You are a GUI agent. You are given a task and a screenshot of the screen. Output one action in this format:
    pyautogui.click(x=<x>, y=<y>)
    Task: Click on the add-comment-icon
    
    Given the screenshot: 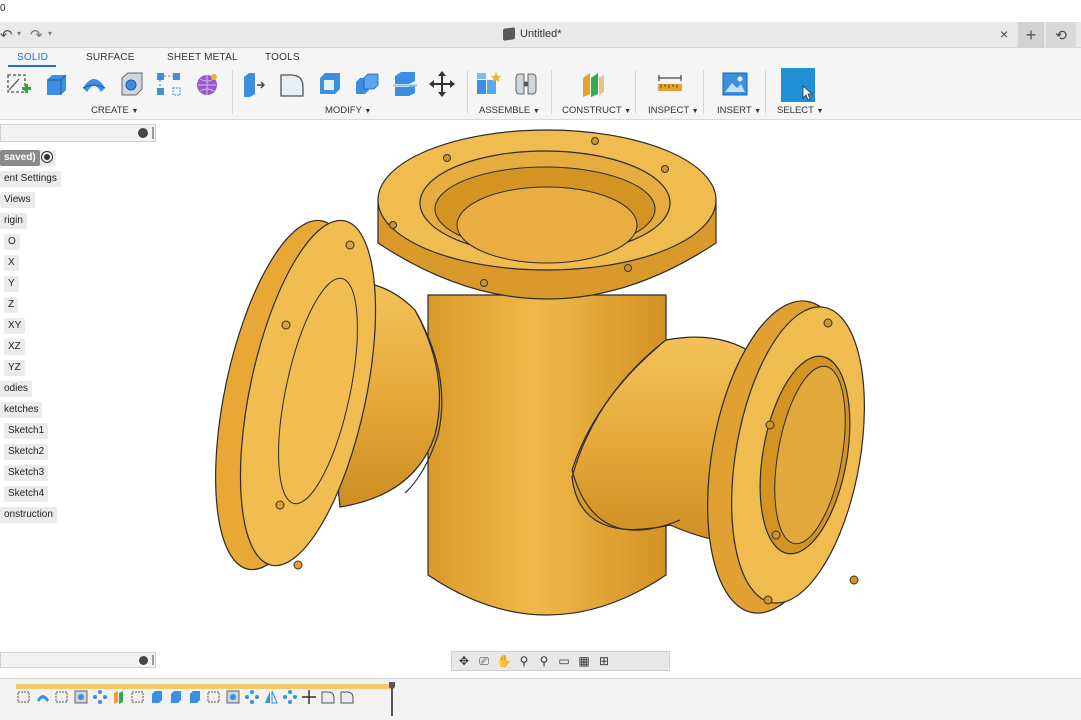 What is the action you would take?
    pyautogui.click(x=143, y=660)
    